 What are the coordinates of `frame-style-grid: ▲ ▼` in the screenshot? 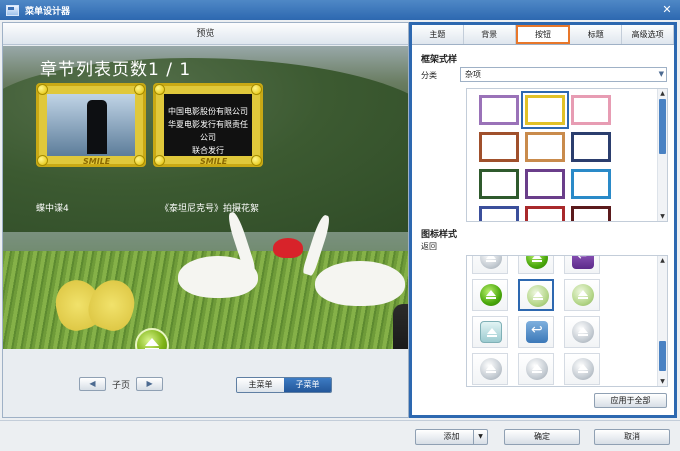 It's located at (567, 155).